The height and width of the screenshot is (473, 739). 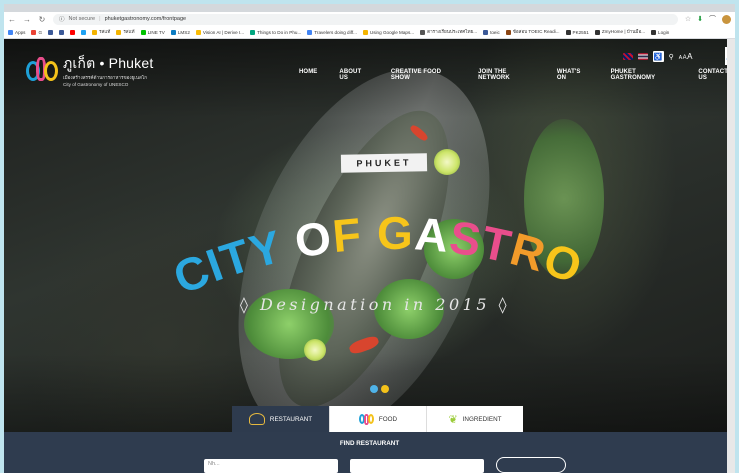 I want to click on menu-creative-food-show: CREATIVE FOOD SHOW, so click(x=423, y=75).